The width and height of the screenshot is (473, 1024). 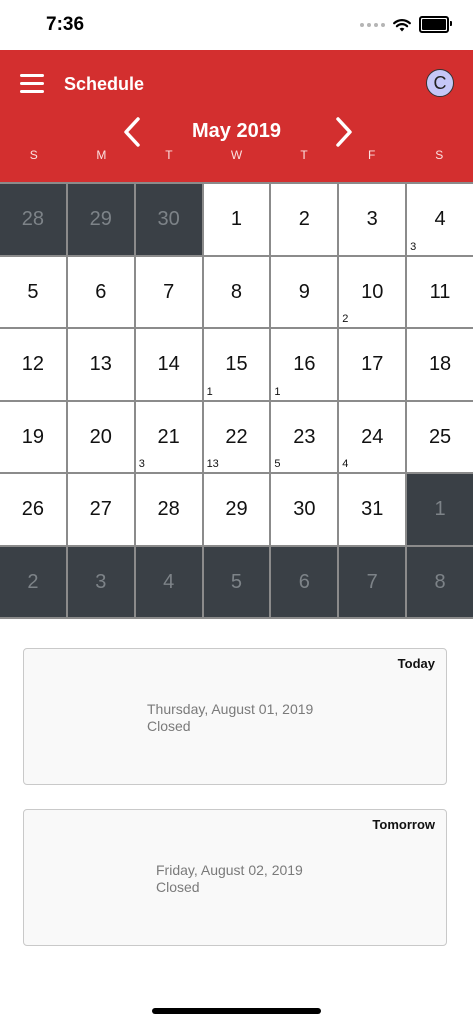 I want to click on day-number: 10, so click(x=372, y=291).